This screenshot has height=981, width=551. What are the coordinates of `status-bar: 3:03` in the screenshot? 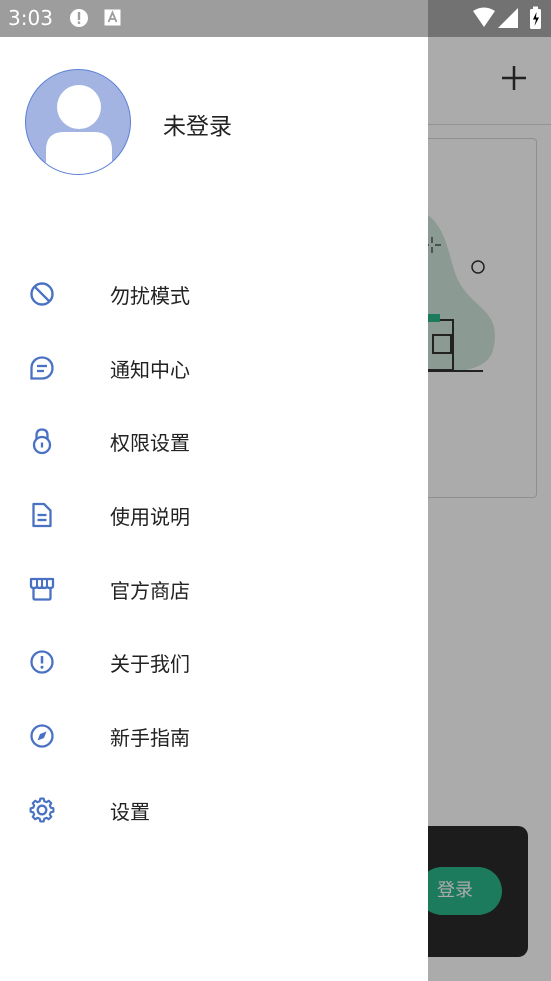 It's located at (275, 18).